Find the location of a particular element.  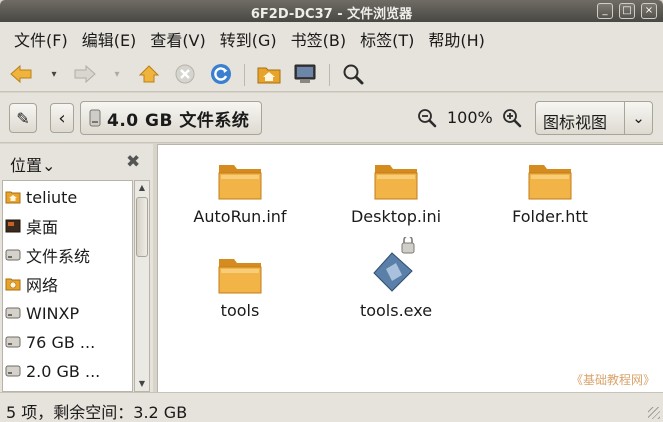

status-text: 5 项，剩余空间：3.2 GB is located at coordinates (97, 412).